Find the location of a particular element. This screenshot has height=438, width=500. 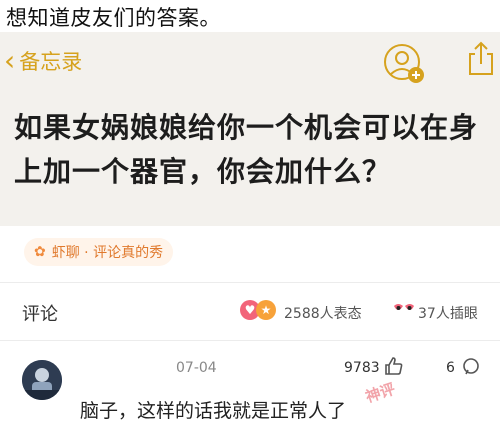

memo-back-label: 备忘录 is located at coordinates (51, 62).